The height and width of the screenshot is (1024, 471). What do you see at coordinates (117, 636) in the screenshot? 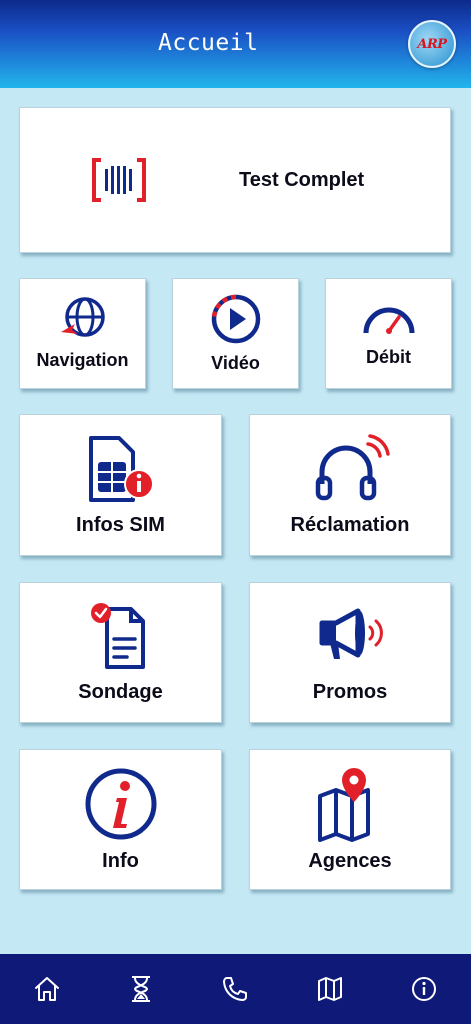
I see `survey-document-icon` at bounding box center [117, 636].